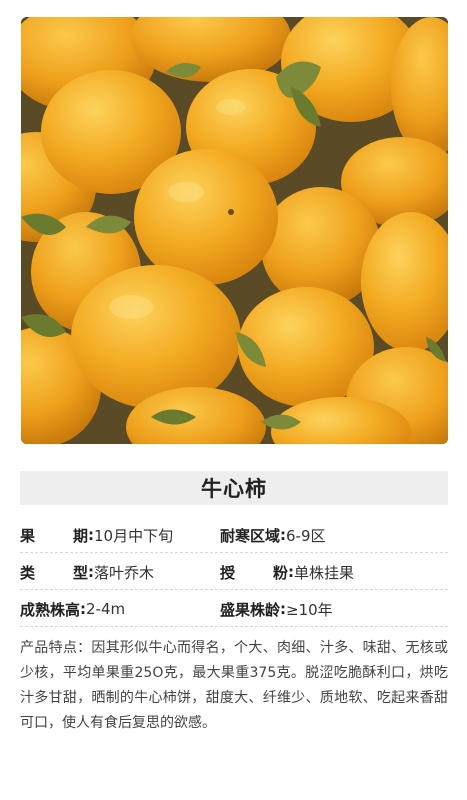 This screenshot has width=467, height=800. Describe the element at coordinates (324, 572) in the screenshot. I see `value-pollination: 单株挂果` at that location.